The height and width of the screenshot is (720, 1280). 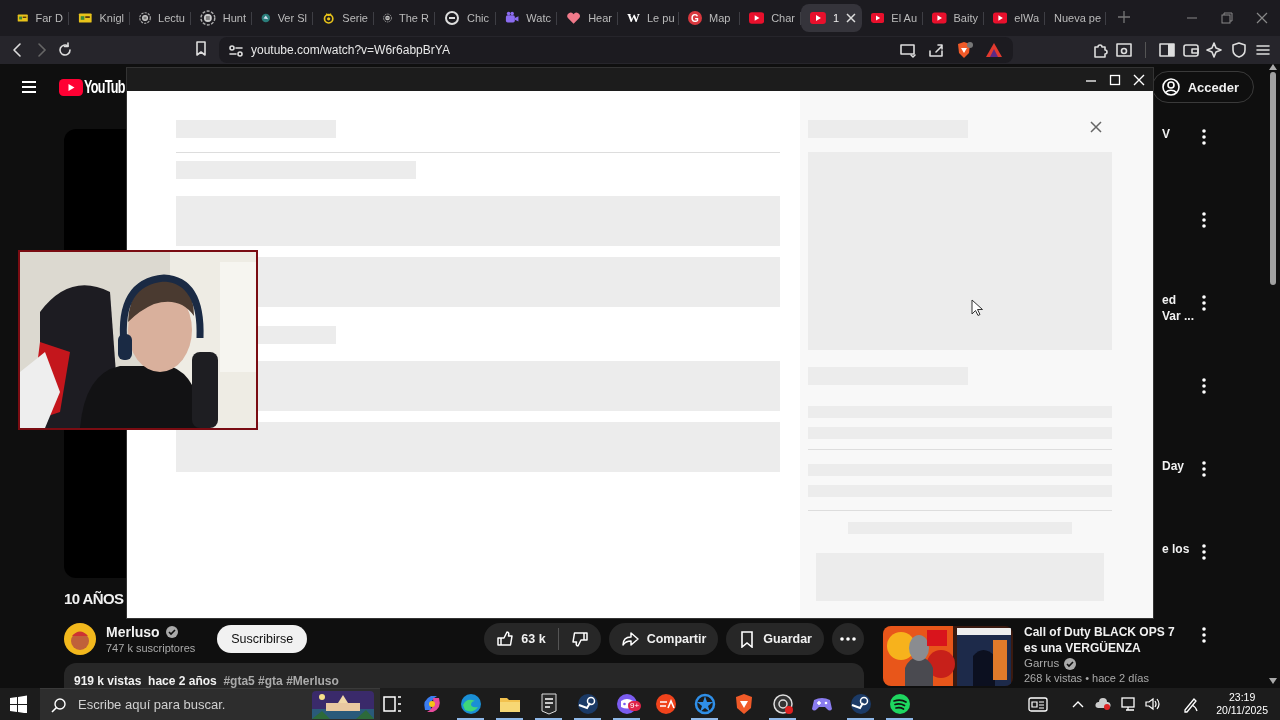 I want to click on triangle-icon, so click(x=994, y=50).